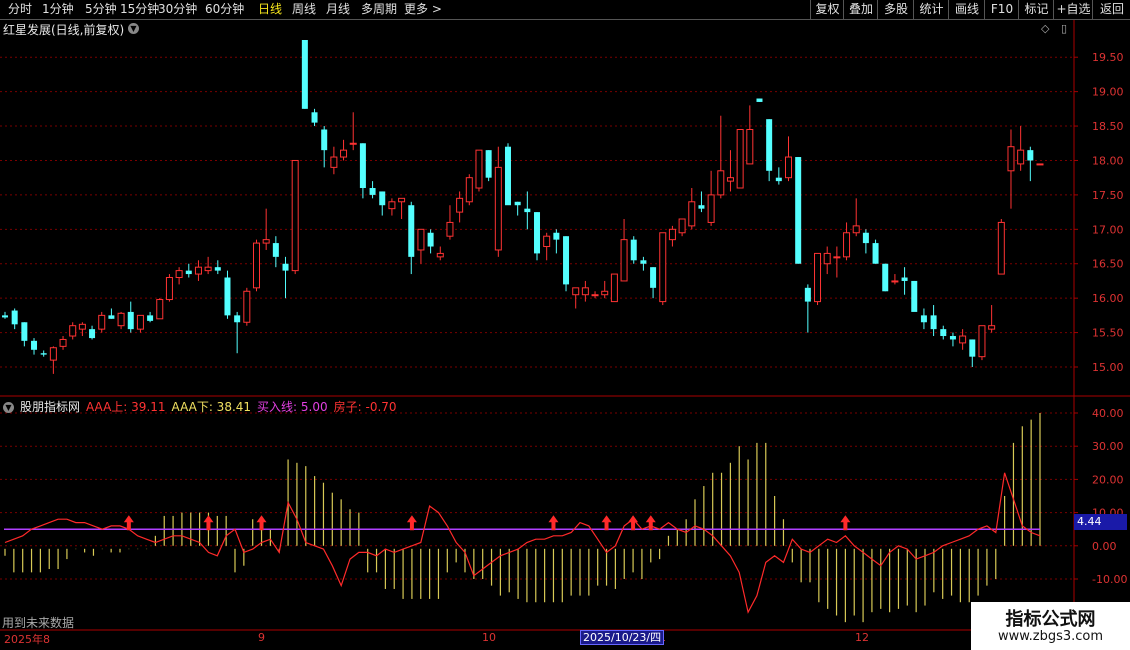  What do you see at coordinates (126, 407) in the screenshot?
I see `indicator-line-label-0: AAA上: 39.11` at bounding box center [126, 407].